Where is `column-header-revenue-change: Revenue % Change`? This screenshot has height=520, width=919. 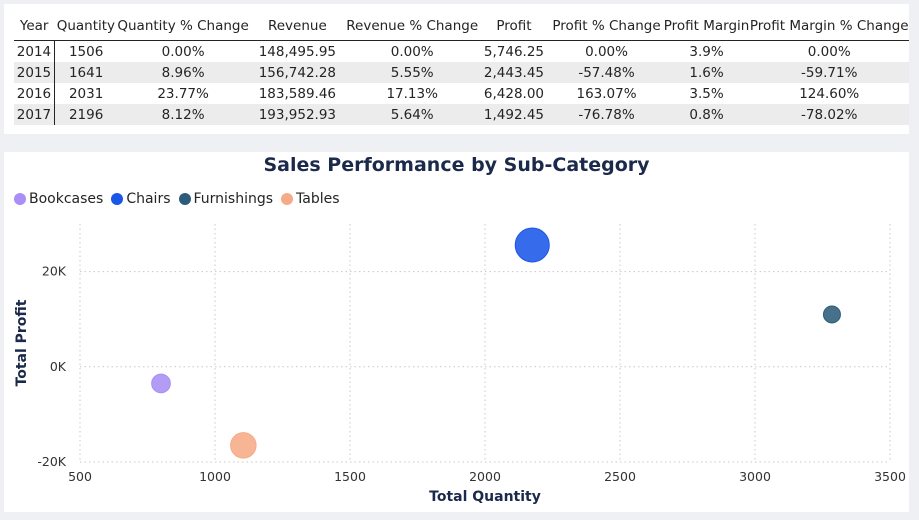 column-header-revenue-change: Revenue % Change is located at coordinates (412, 26).